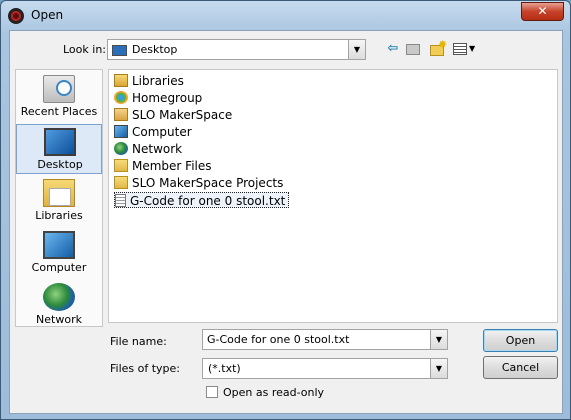  Describe the element at coordinates (121, 97) in the screenshot. I see `homegroup-icon` at that location.